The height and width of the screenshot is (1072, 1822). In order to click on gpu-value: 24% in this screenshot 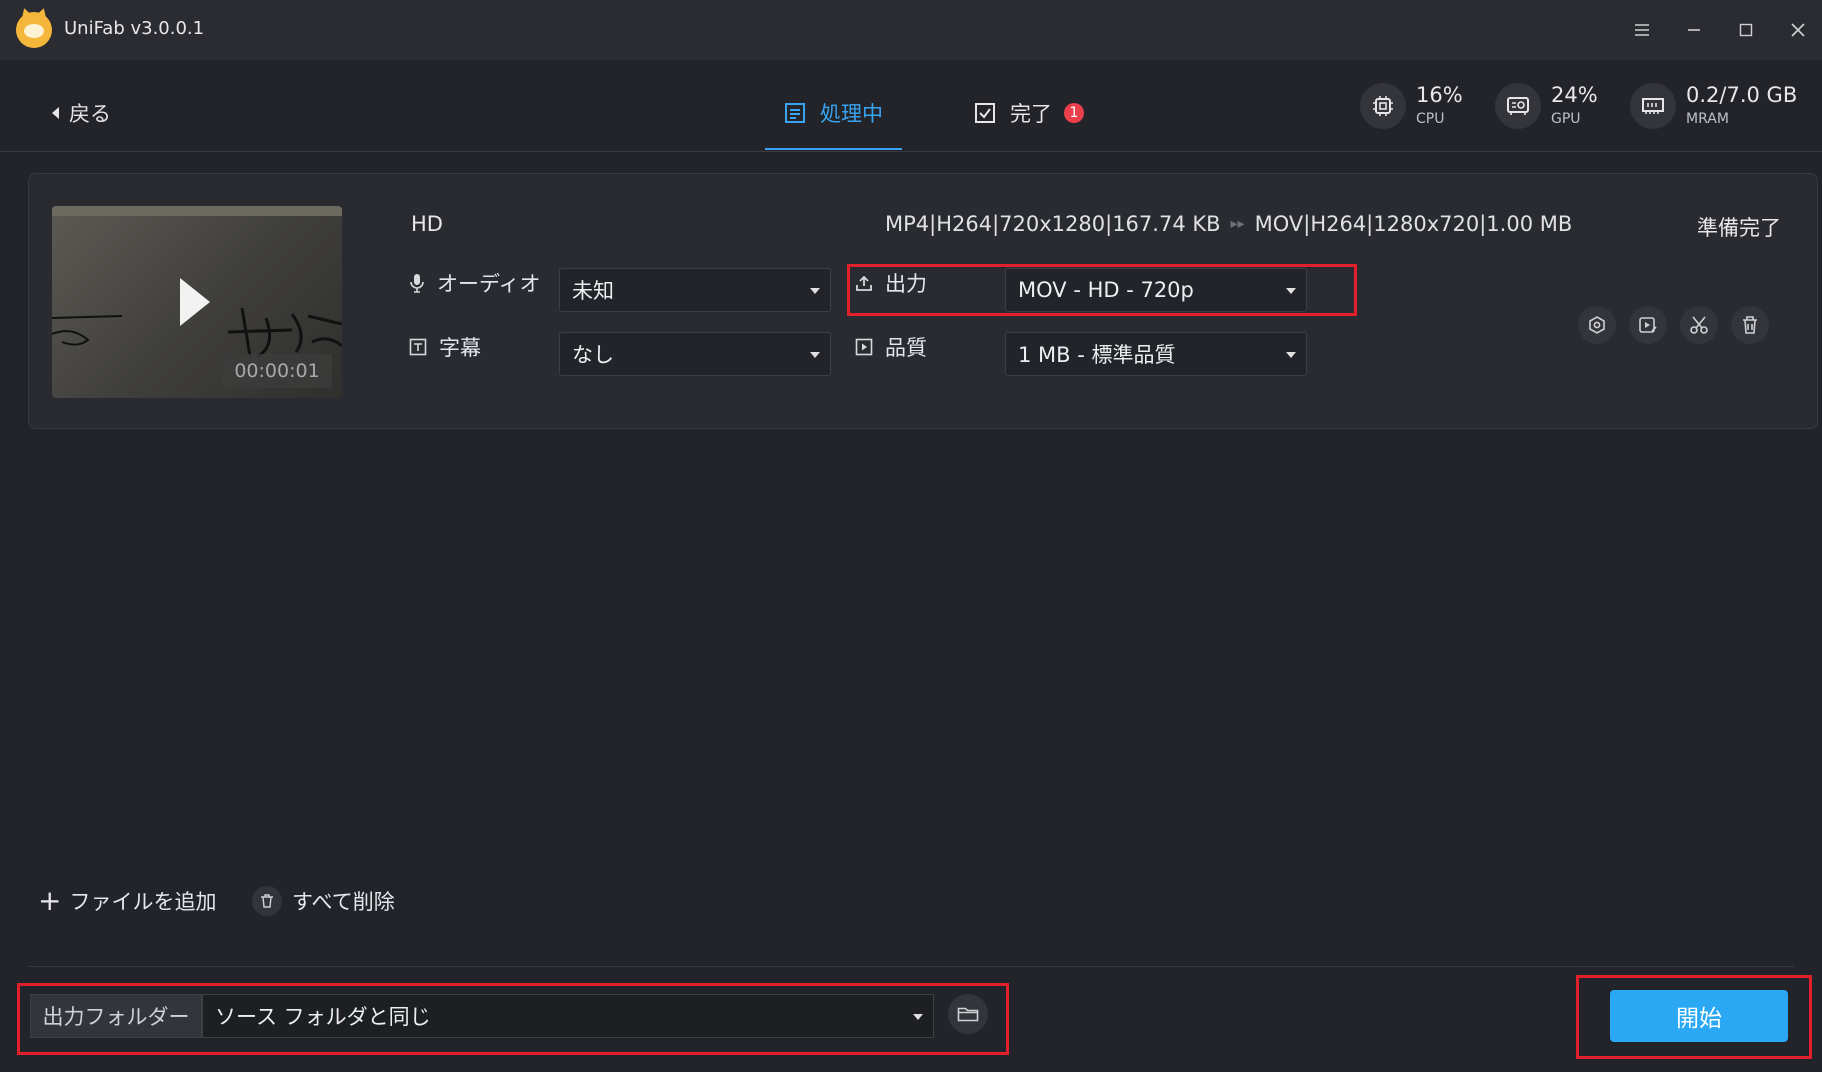, I will do `click(1574, 95)`.